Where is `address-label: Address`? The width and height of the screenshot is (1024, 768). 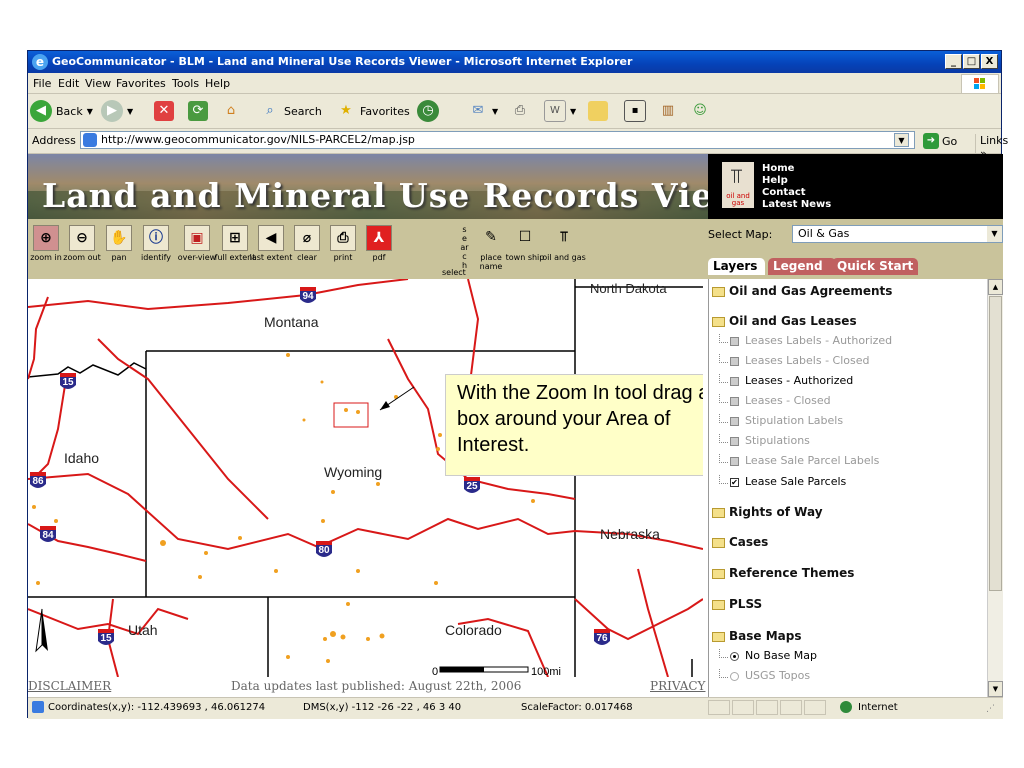 address-label: Address is located at coordinates (54, 140).